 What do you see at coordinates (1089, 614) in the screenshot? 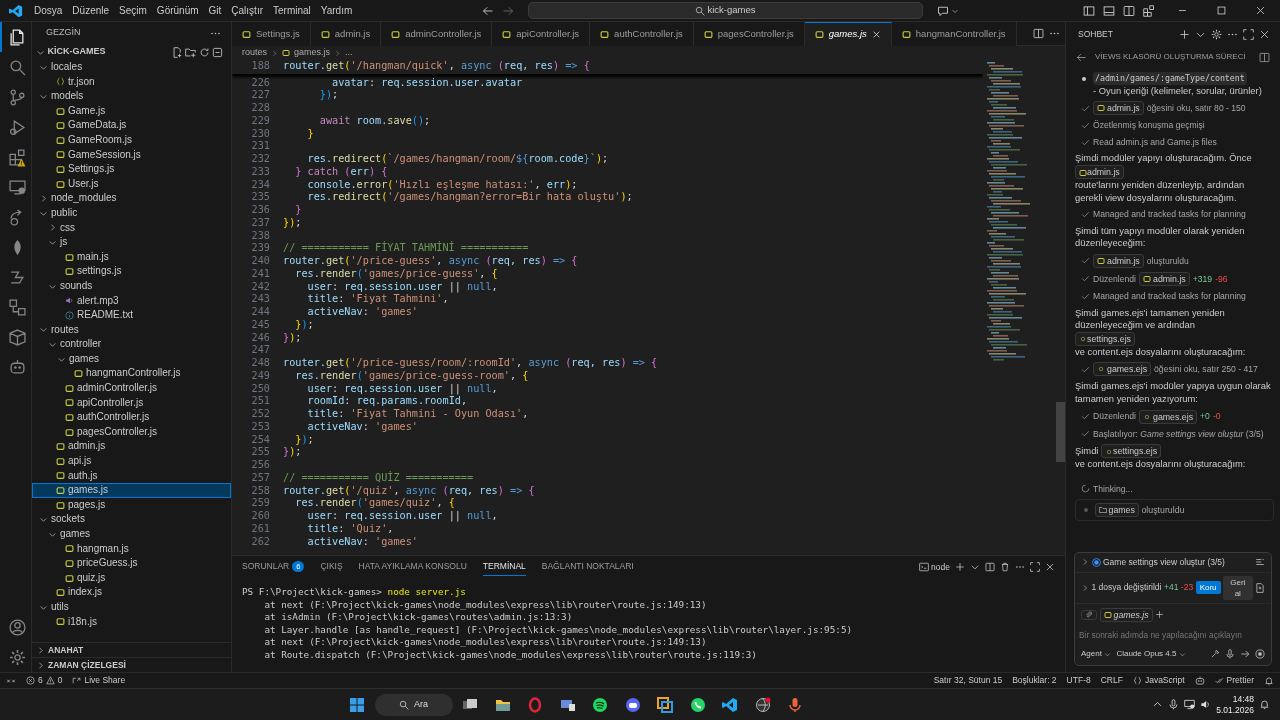
I see `attach-button` at bounding box center [1089, 614].